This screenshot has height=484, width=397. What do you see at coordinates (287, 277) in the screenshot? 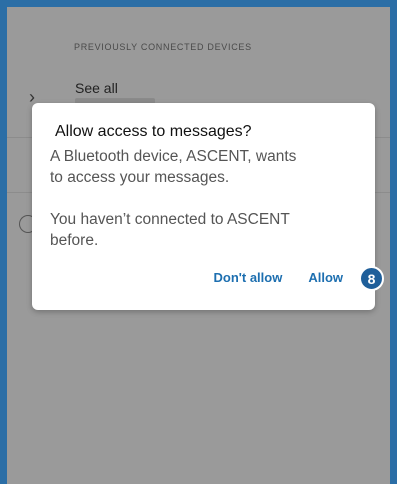
I see `dialog-actions: Don't allow Allow` at bounding box center [287, 277].